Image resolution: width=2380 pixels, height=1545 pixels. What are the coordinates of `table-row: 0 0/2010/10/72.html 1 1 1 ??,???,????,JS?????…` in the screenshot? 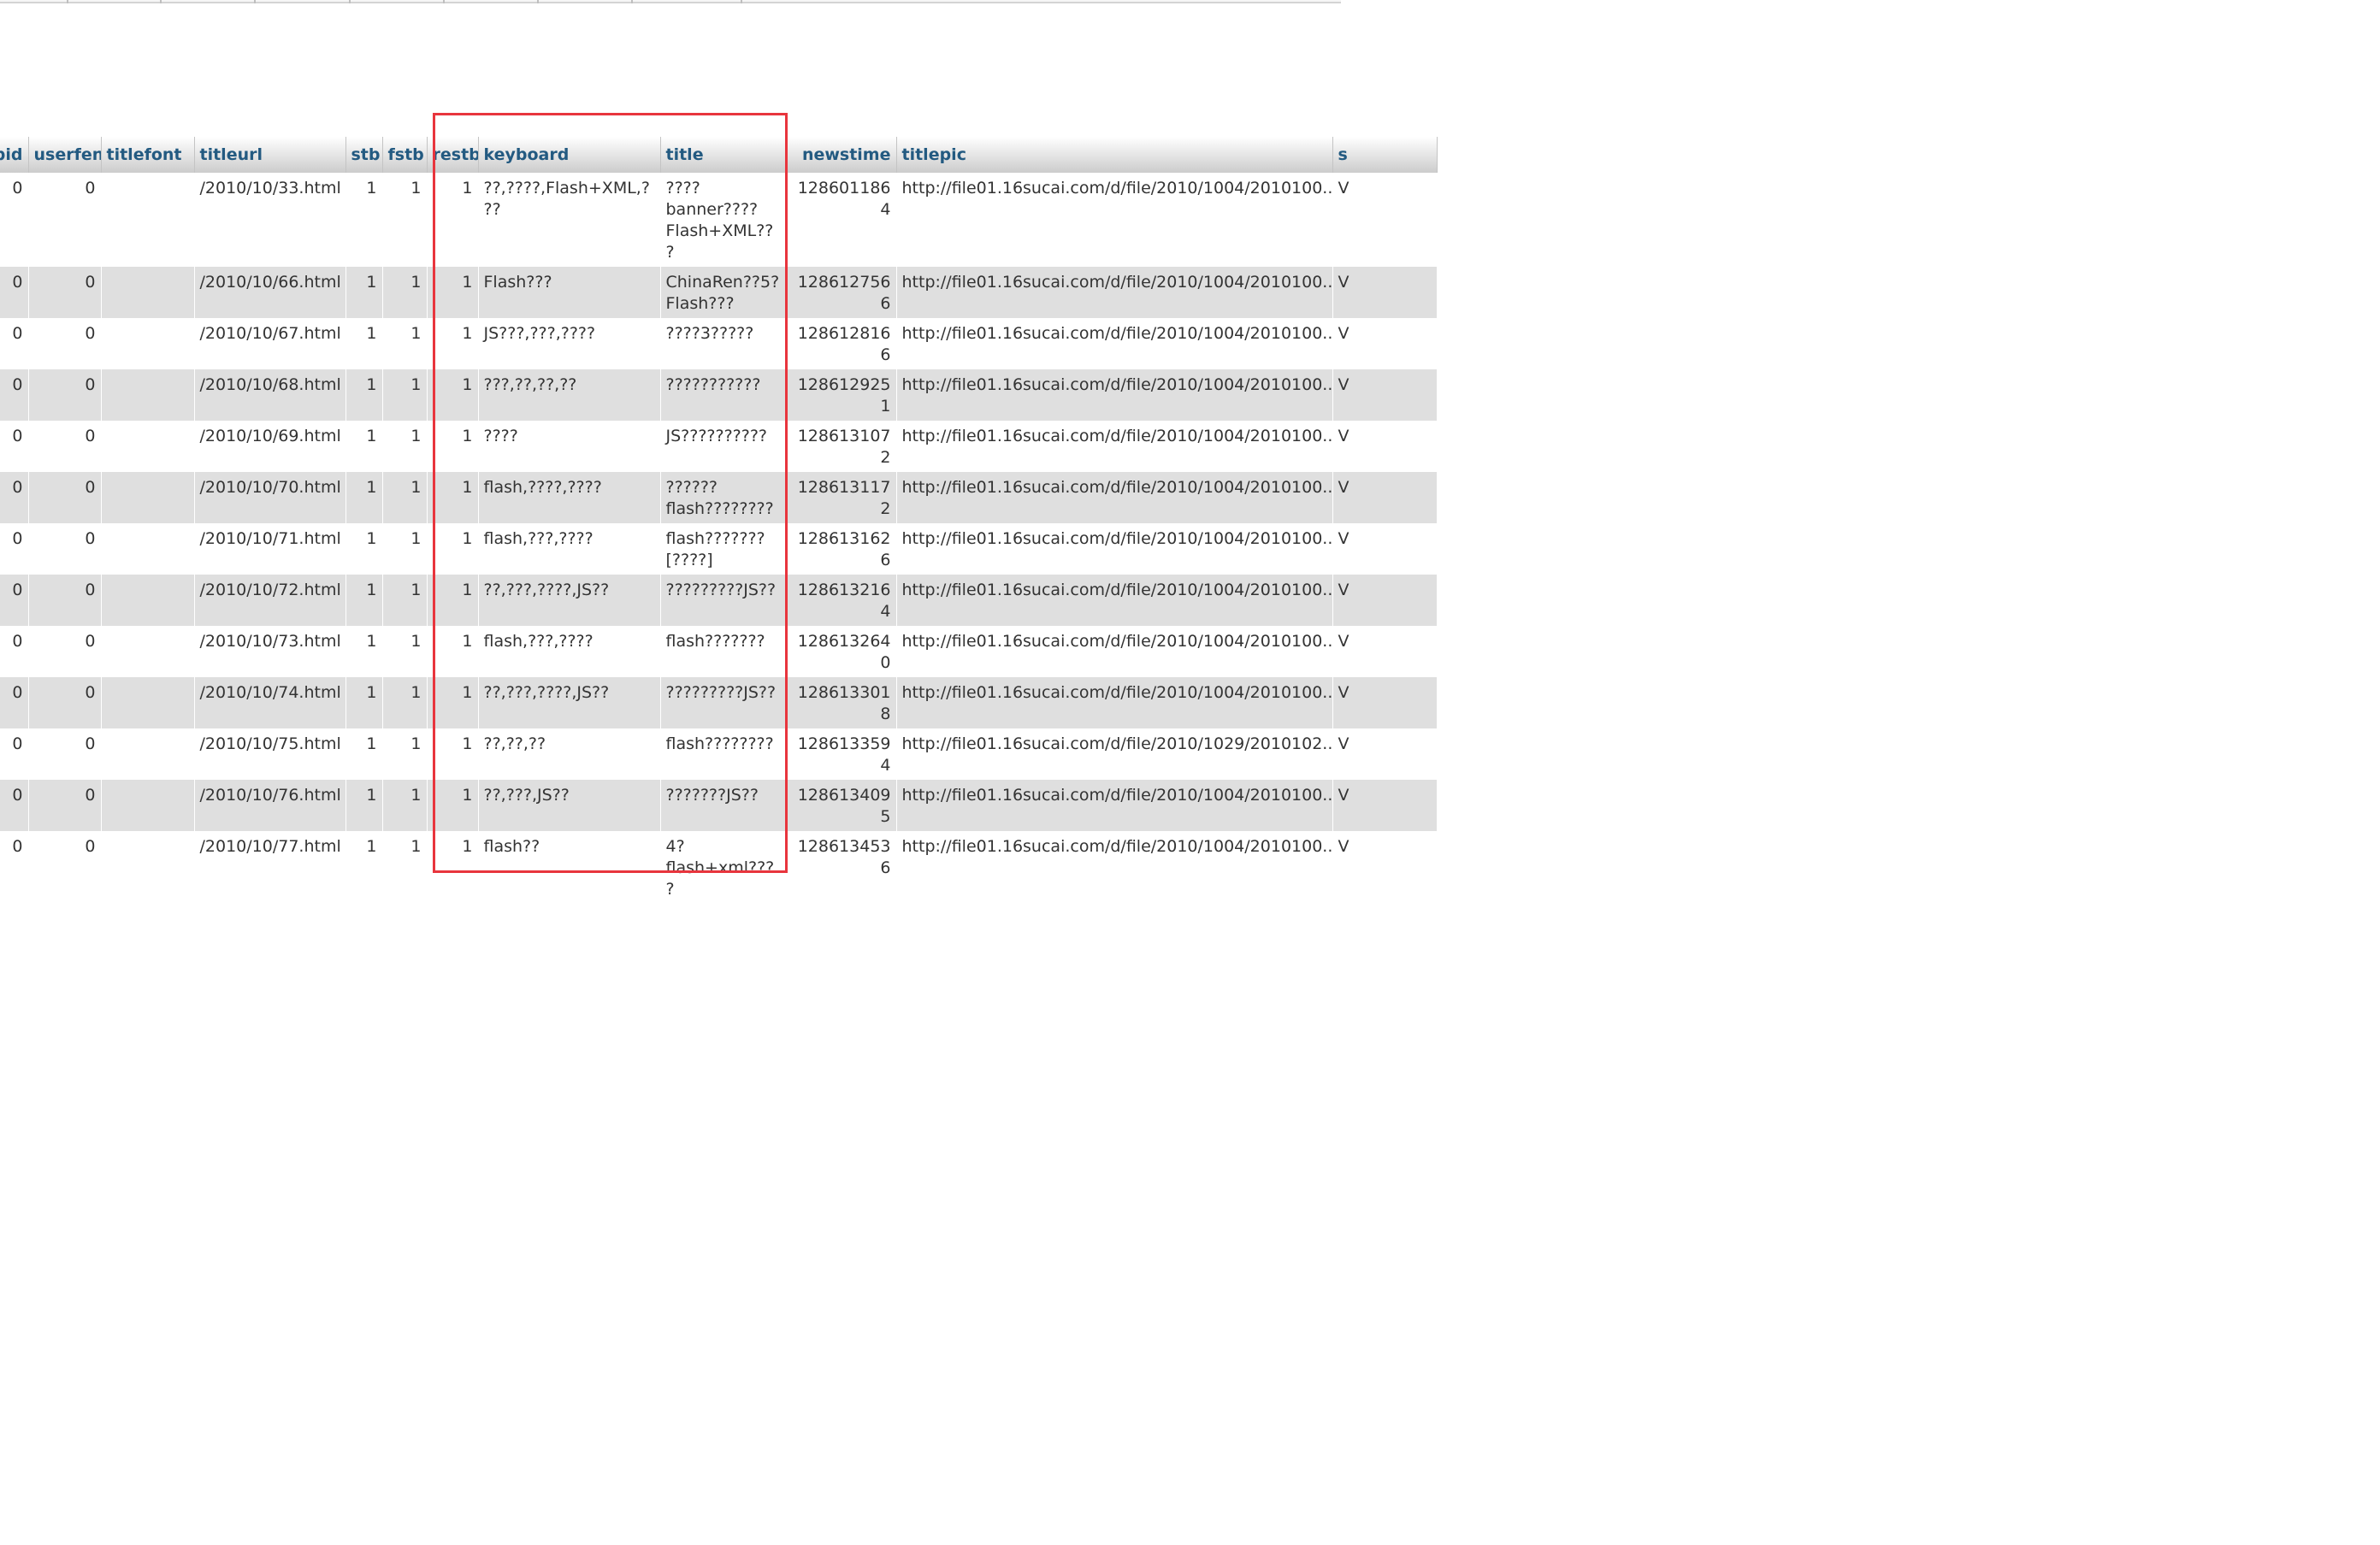 It's located at (719, 600).